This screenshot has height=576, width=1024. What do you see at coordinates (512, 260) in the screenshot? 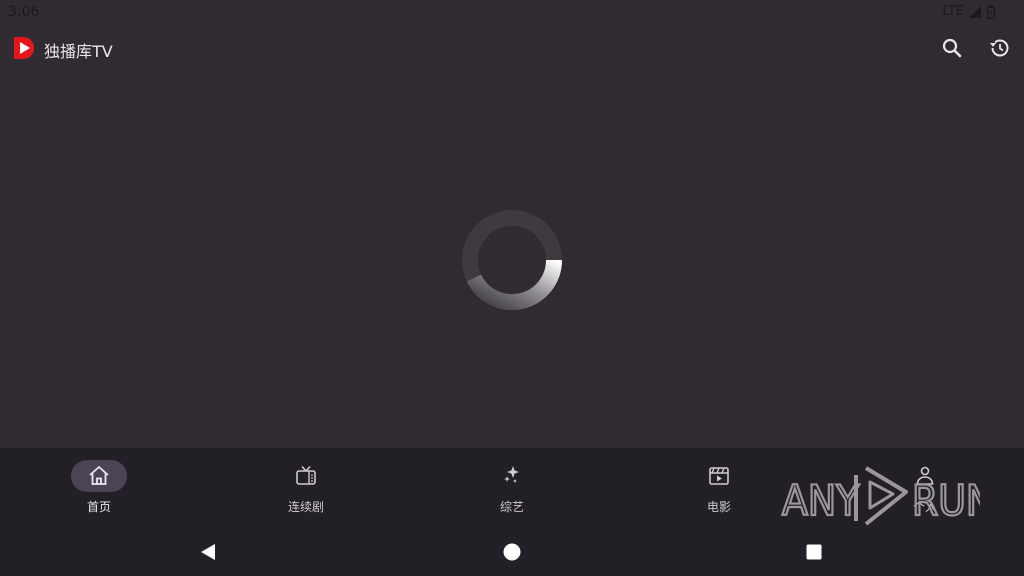
I see `loading-spinner` at bounding box center [512, 260].